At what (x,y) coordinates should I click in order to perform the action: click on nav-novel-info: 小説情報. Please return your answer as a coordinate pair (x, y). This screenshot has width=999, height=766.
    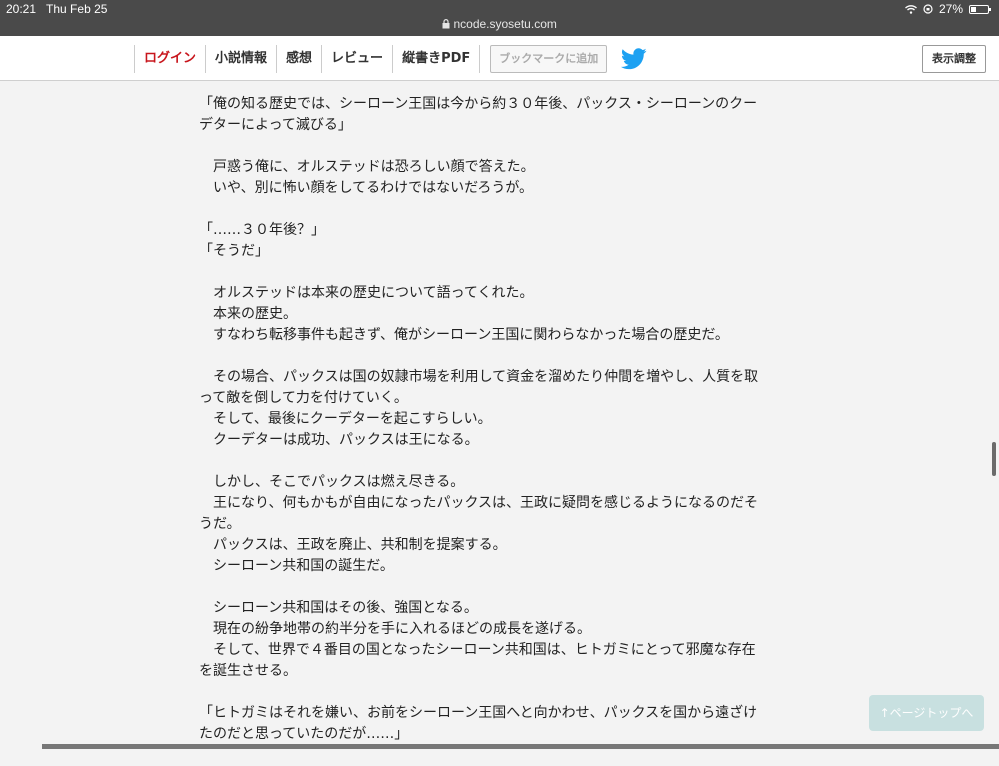
    Looking at the image, I should click on (240, 59).